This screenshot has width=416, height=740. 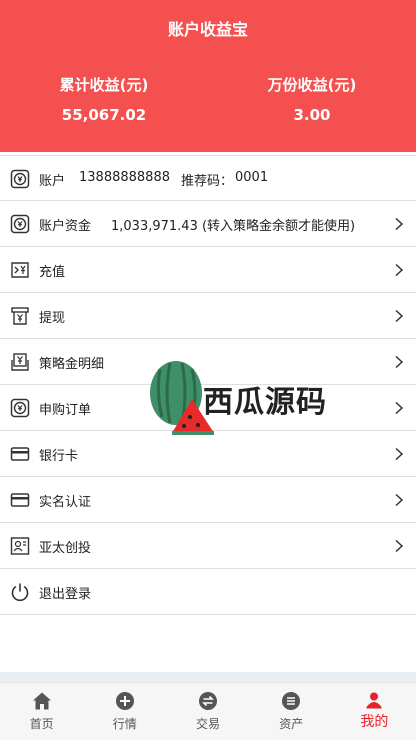 What do you see at coordinates (312, 115) in the screenshot?
I see `per-ten-thousand-value: 3.00` at bounding box center [312, 115].